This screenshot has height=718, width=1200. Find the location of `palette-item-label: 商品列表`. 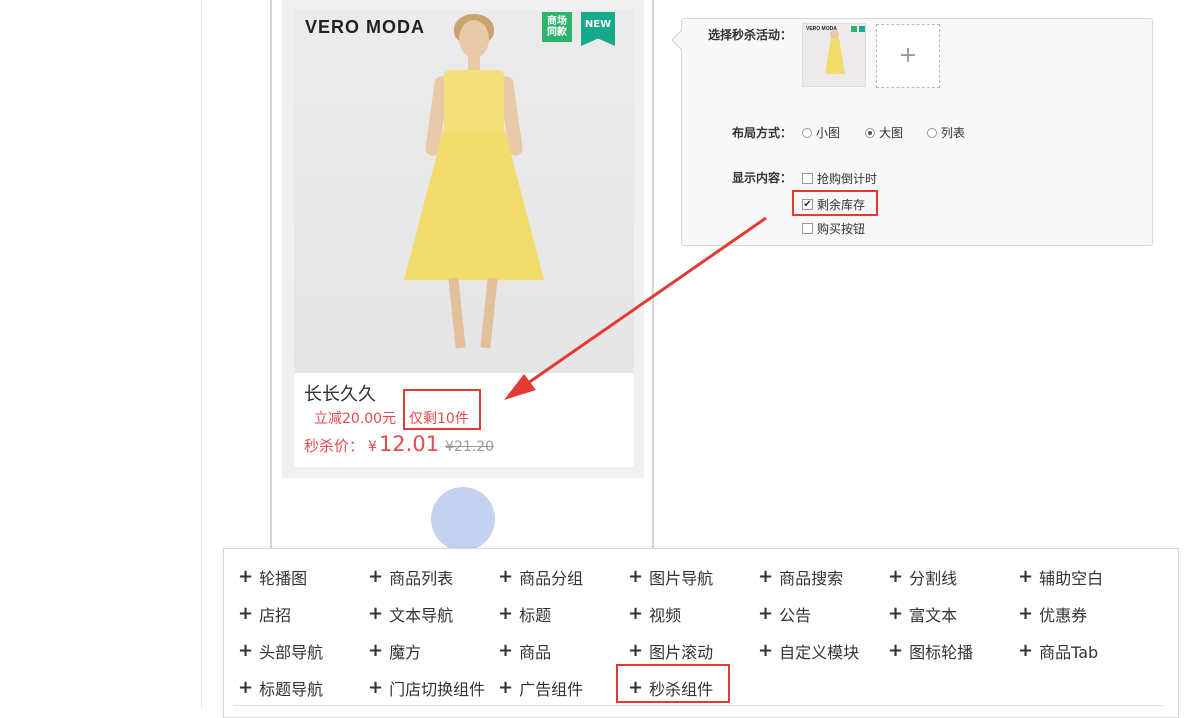

palette-item-label: 商品列表 is located at coordinates (421, 578).